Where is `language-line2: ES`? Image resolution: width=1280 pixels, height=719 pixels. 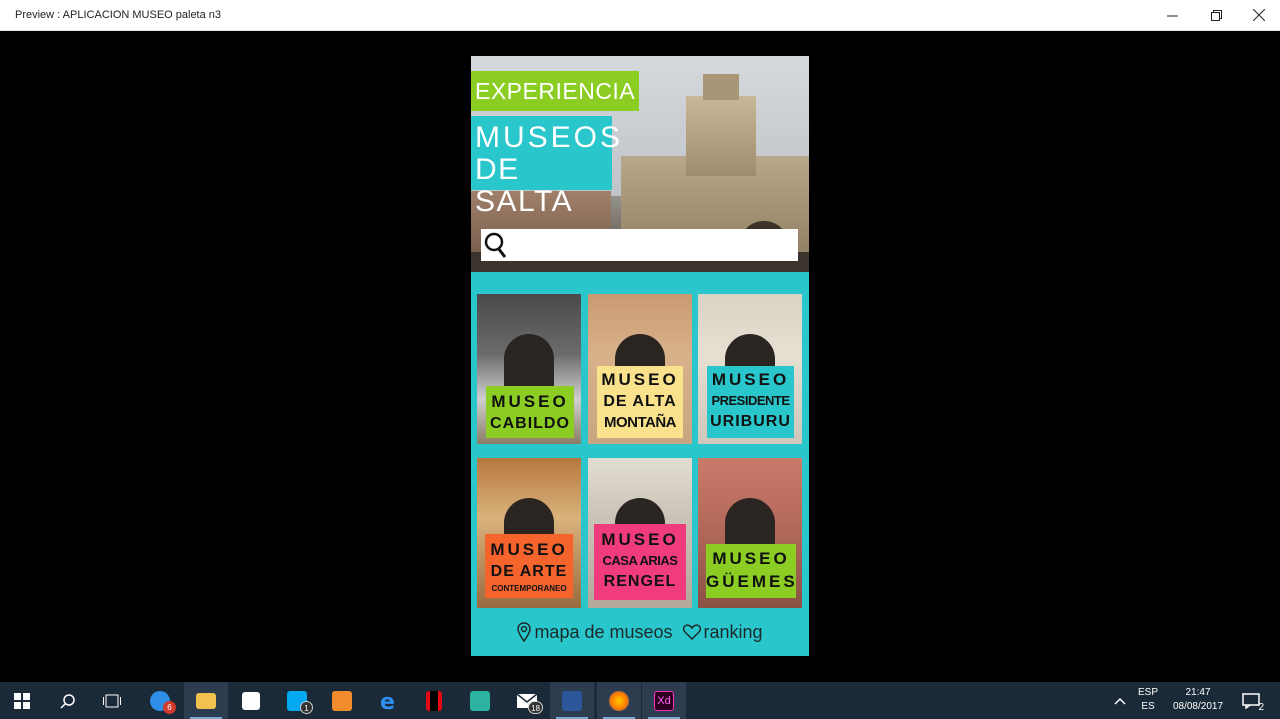 language-line2: ES is located at coordinates (1148, 706).